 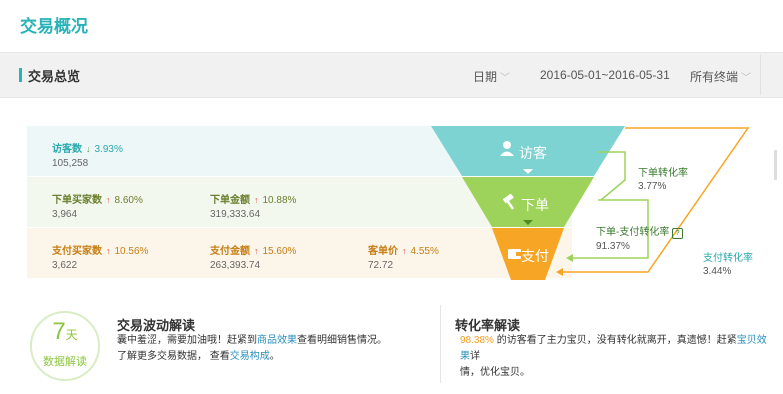 I want to click on rate-label: 下单转化率, so click(x=663, y=173).